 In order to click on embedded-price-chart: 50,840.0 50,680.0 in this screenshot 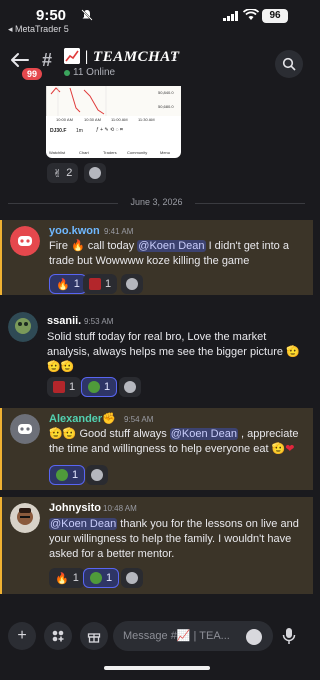, I will do `click(113, 101)`.